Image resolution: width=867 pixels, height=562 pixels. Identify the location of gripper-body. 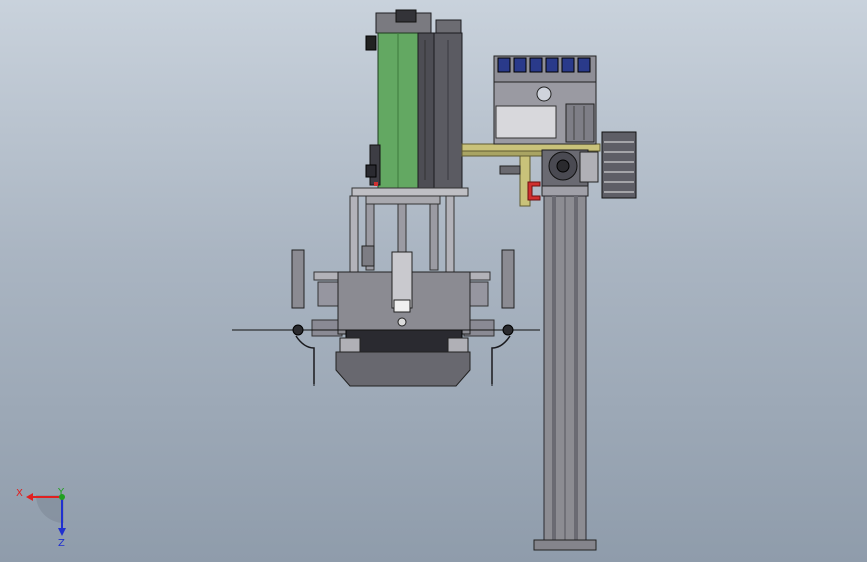
(386, 319).